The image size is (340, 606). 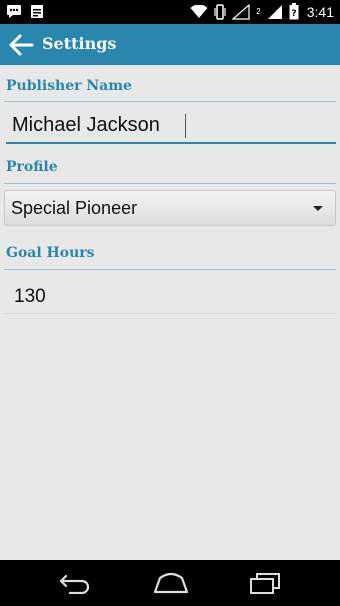 What do you see at coordinates (170, 12) in the screenshot?
I see `status-bar: 2 ? 3:41` at bounding box center [170, 12].